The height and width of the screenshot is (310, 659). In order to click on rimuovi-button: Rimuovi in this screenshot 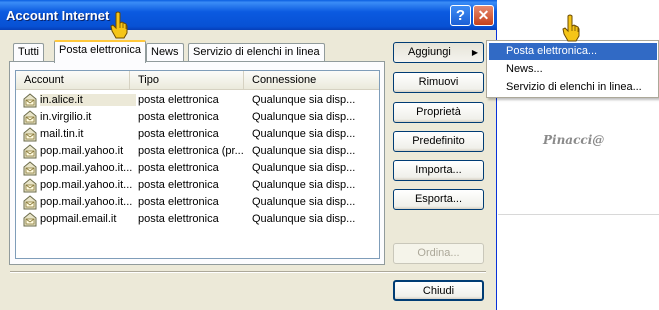, I will do `click(438, 82)`.